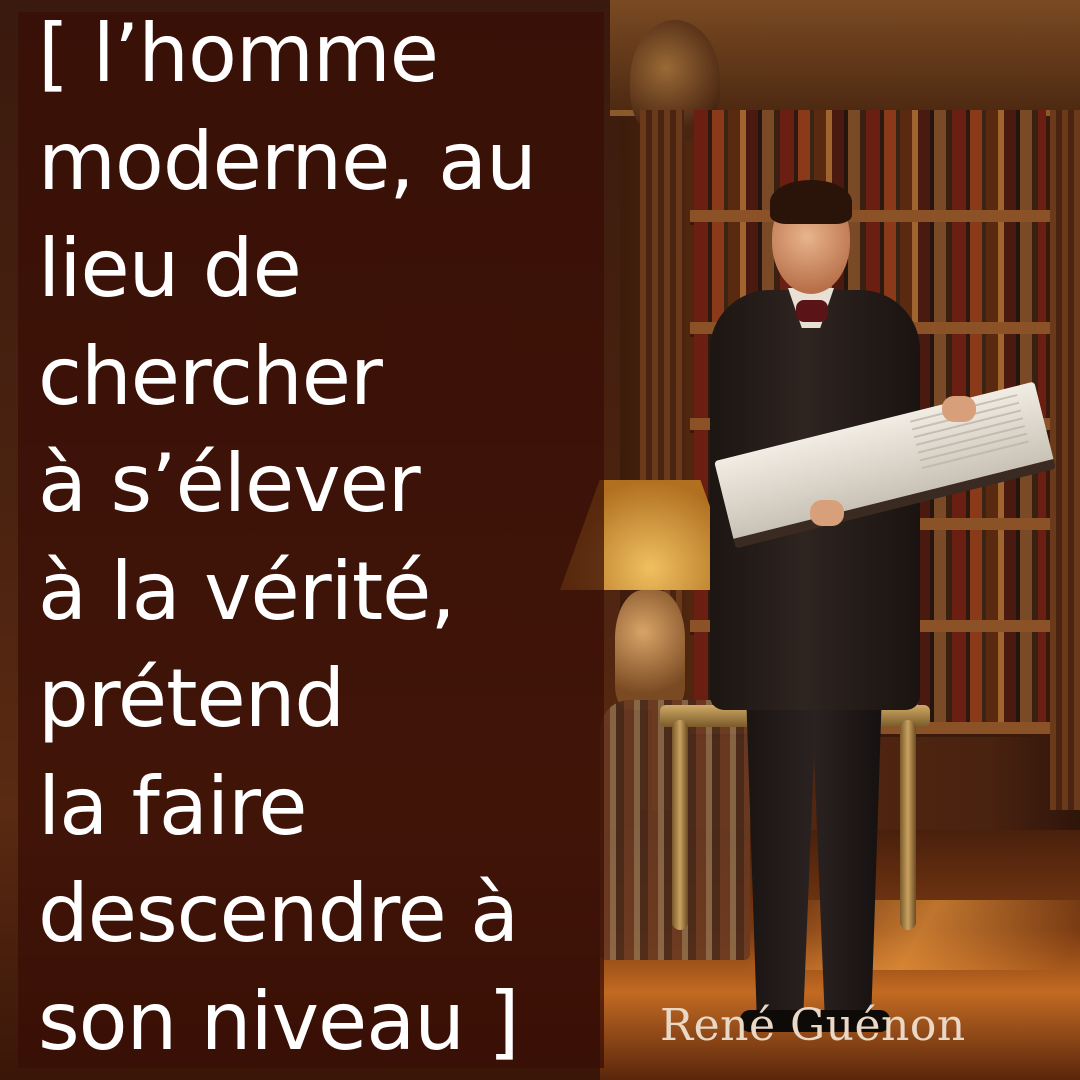  What do you see at coordinates (813, 1025) in the screenshot?
I see `author-name: René Guénon` at bounding box center [813, 1025].